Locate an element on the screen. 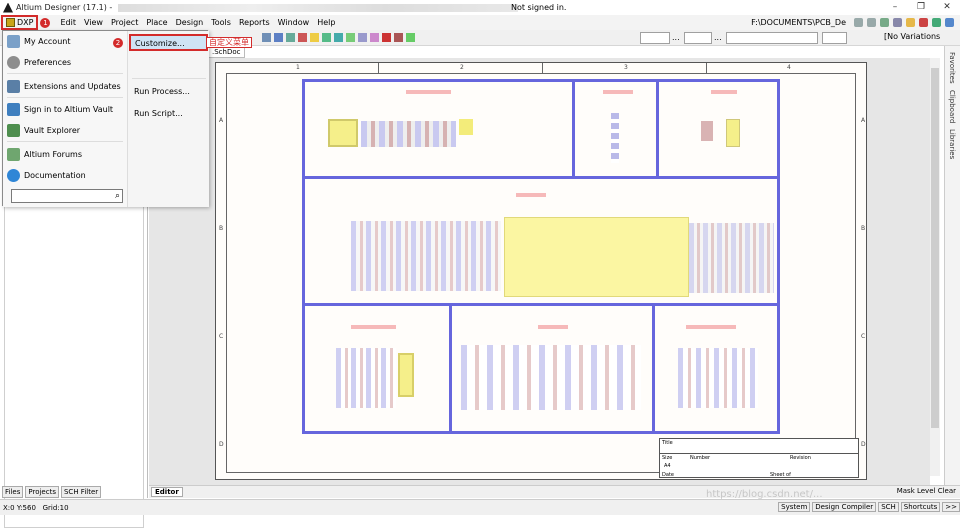  zone-divider is located at coordinates (542, 68).